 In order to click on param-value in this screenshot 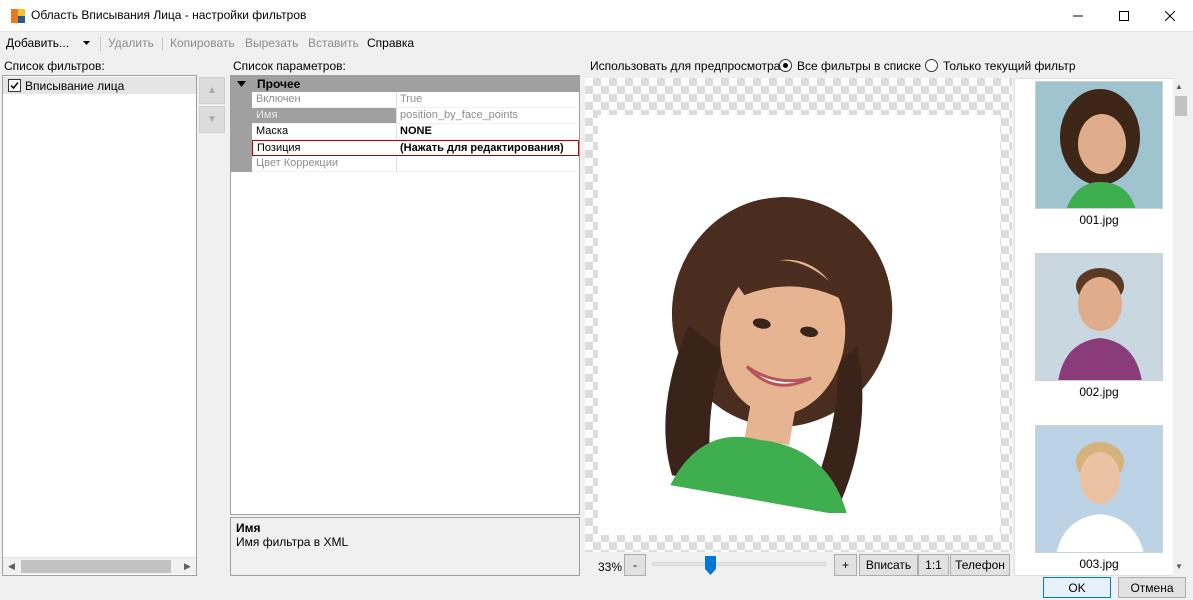, I will do `click(488, 164)`.